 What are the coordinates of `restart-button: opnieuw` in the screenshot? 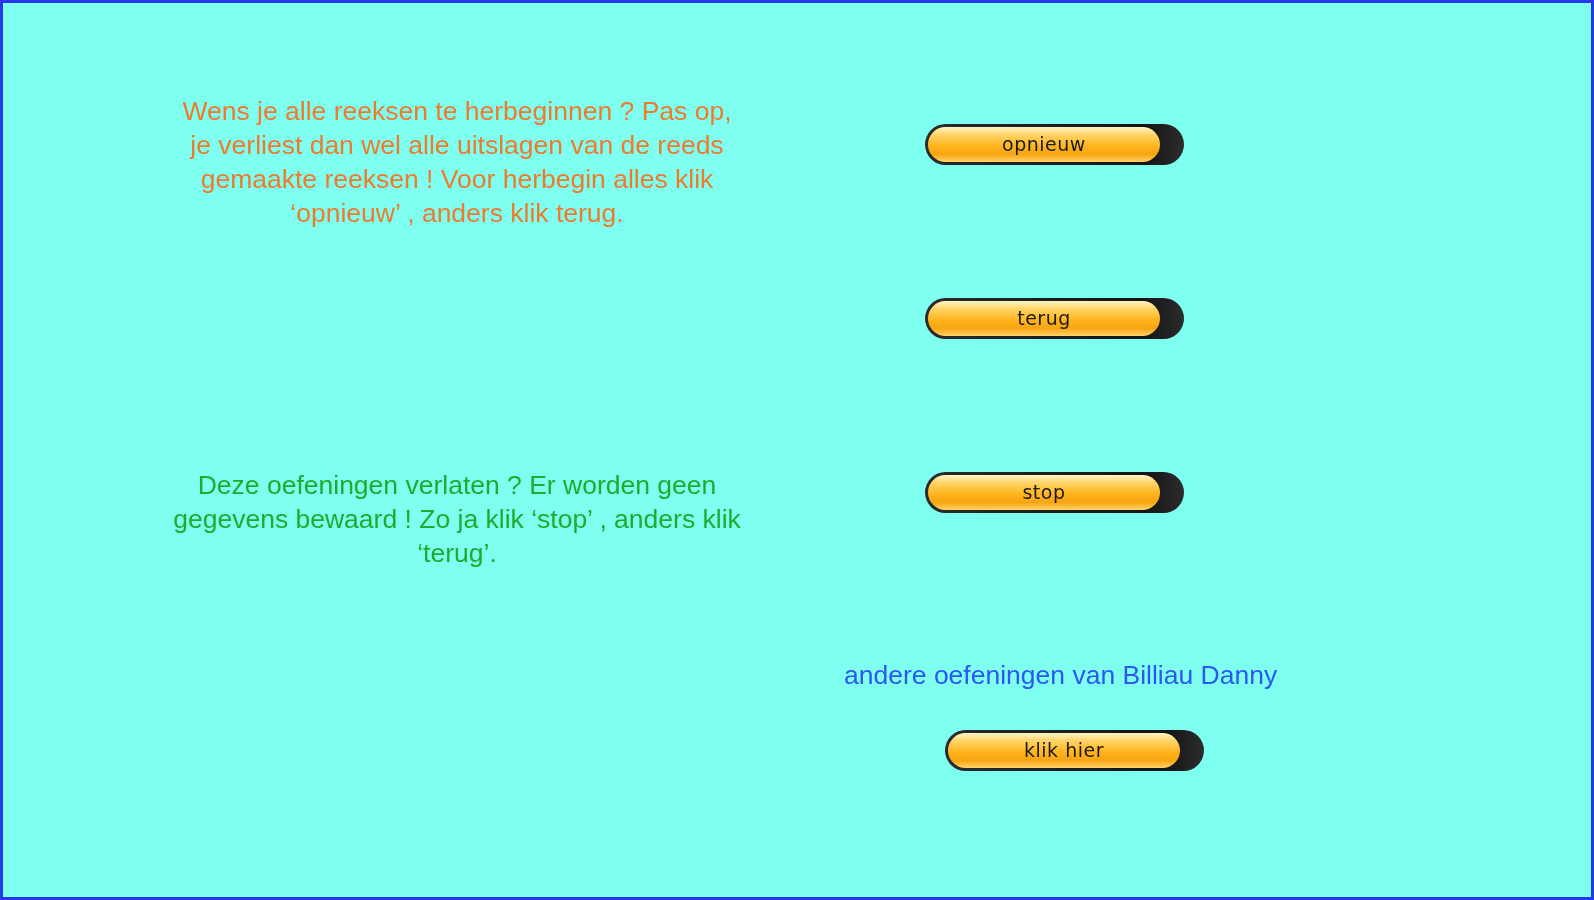 It's located at (1054, 144).